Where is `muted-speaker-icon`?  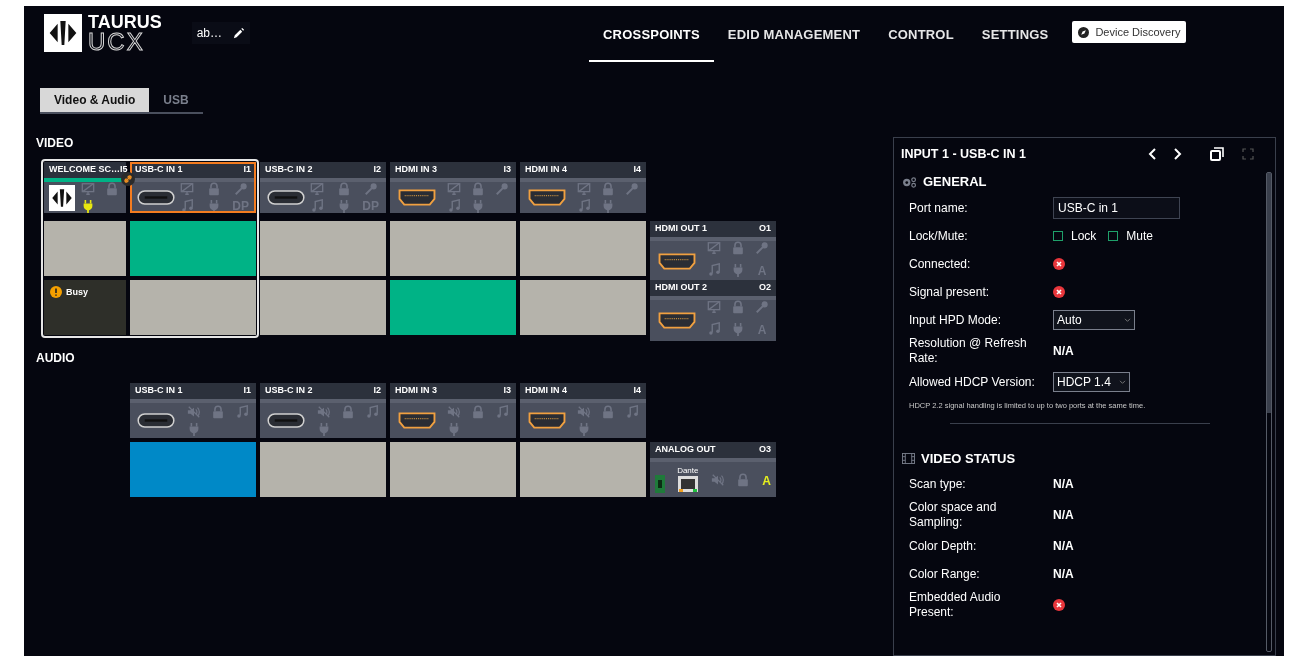
muted-speaker-icon is located at coordinates (194, 412).